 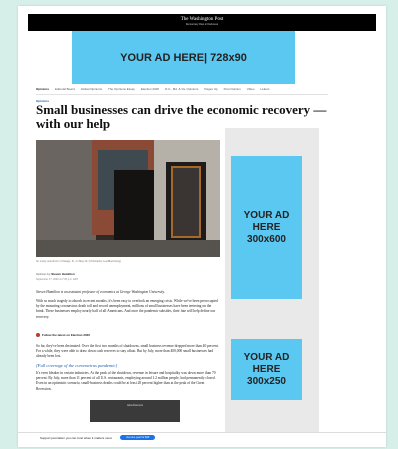 What do you see at coordinates (128, 248) in the screenshot?
I see `photo-ground` at bounding box center [128, 248].